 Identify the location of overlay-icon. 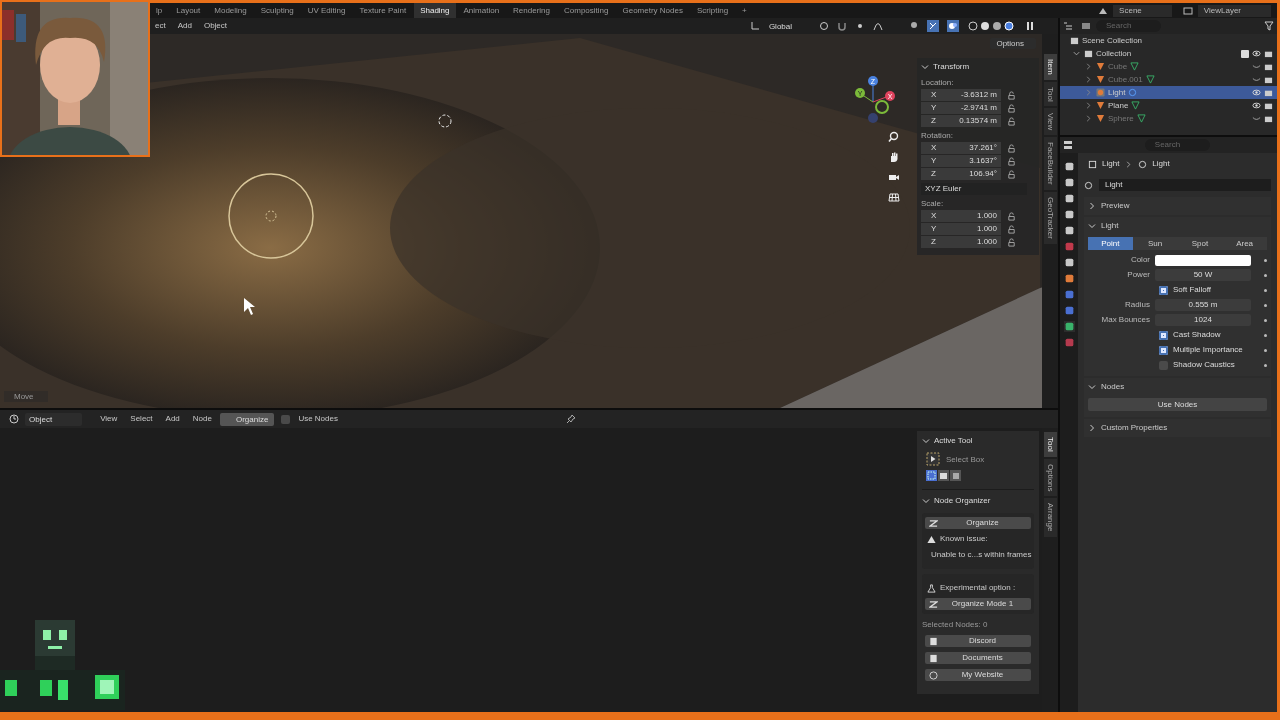
(953, 26).